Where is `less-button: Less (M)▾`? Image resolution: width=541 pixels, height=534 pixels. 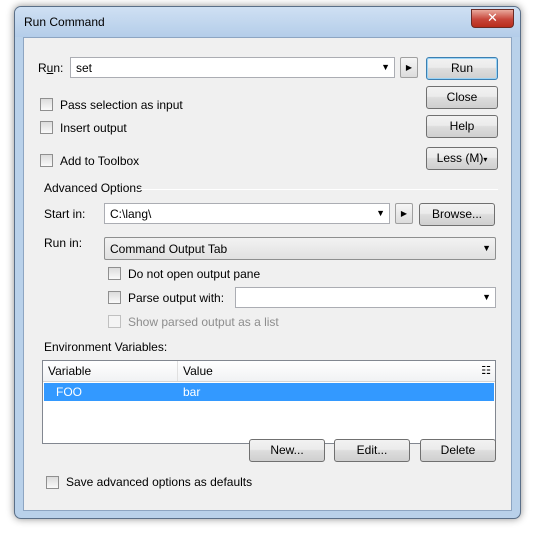 less-button: Less (M)▾ is located at coordinates (462, 158).